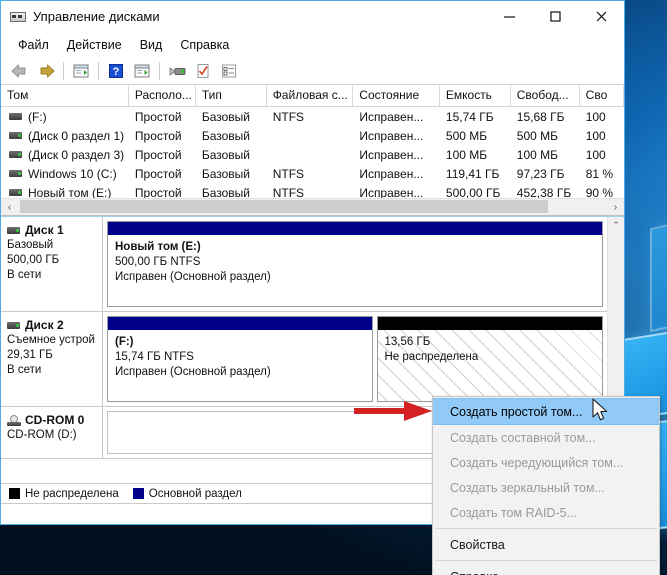 The height and width of the screenshot is (575, 667). I want to click on partition-status-label: Исправен (Основной раздел), so click(193, 372).